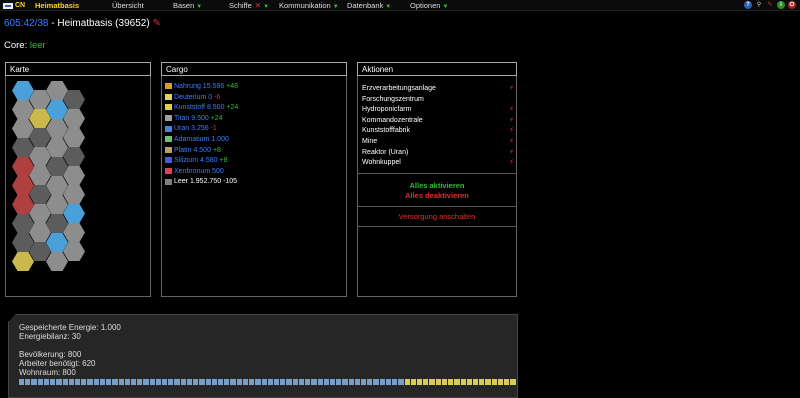  I want to click on supply-toggle-button: Versorgung anschalten, so click(437, 216).